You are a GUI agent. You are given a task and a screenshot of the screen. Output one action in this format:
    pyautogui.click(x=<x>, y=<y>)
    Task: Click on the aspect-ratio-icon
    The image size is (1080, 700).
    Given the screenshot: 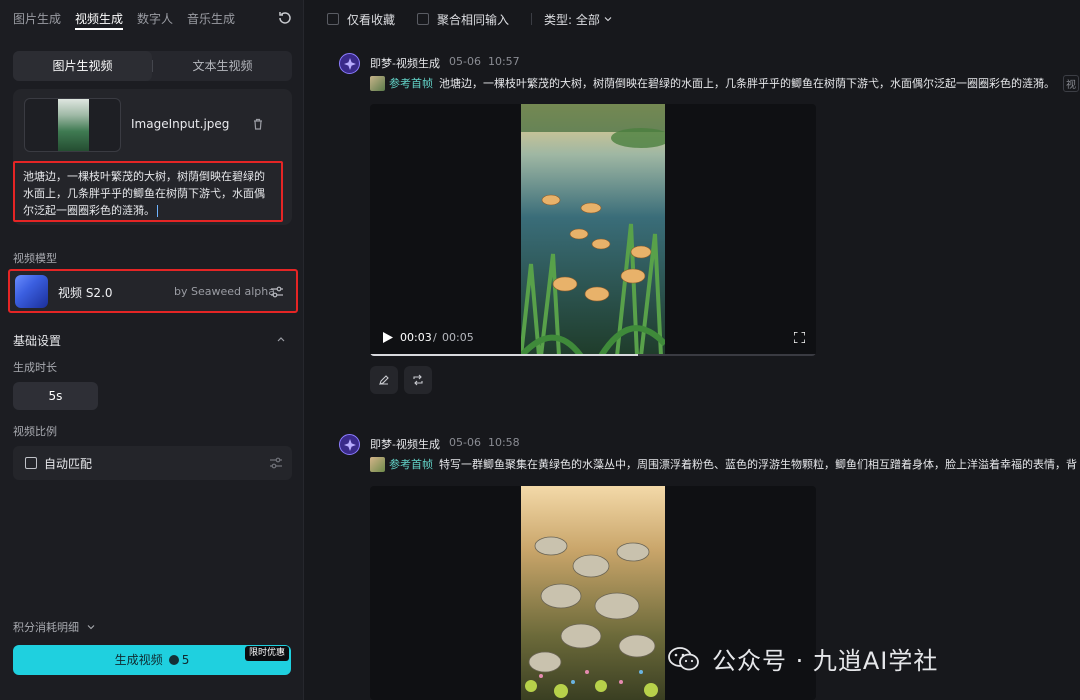 What is the action you would take?
    pyautogui.click(x=31, y=463)
    